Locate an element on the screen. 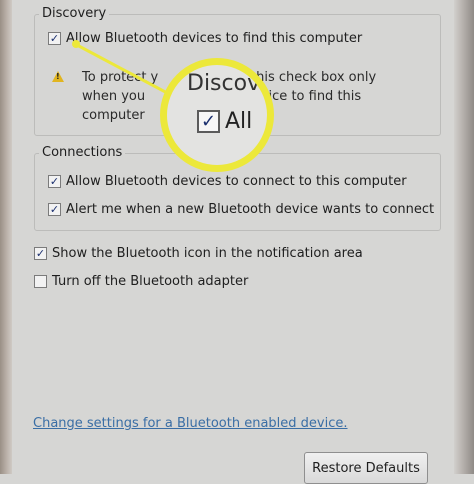 This screenshot has height=484, width=474. magnifier-text: All is located at coordinates (239, 121).